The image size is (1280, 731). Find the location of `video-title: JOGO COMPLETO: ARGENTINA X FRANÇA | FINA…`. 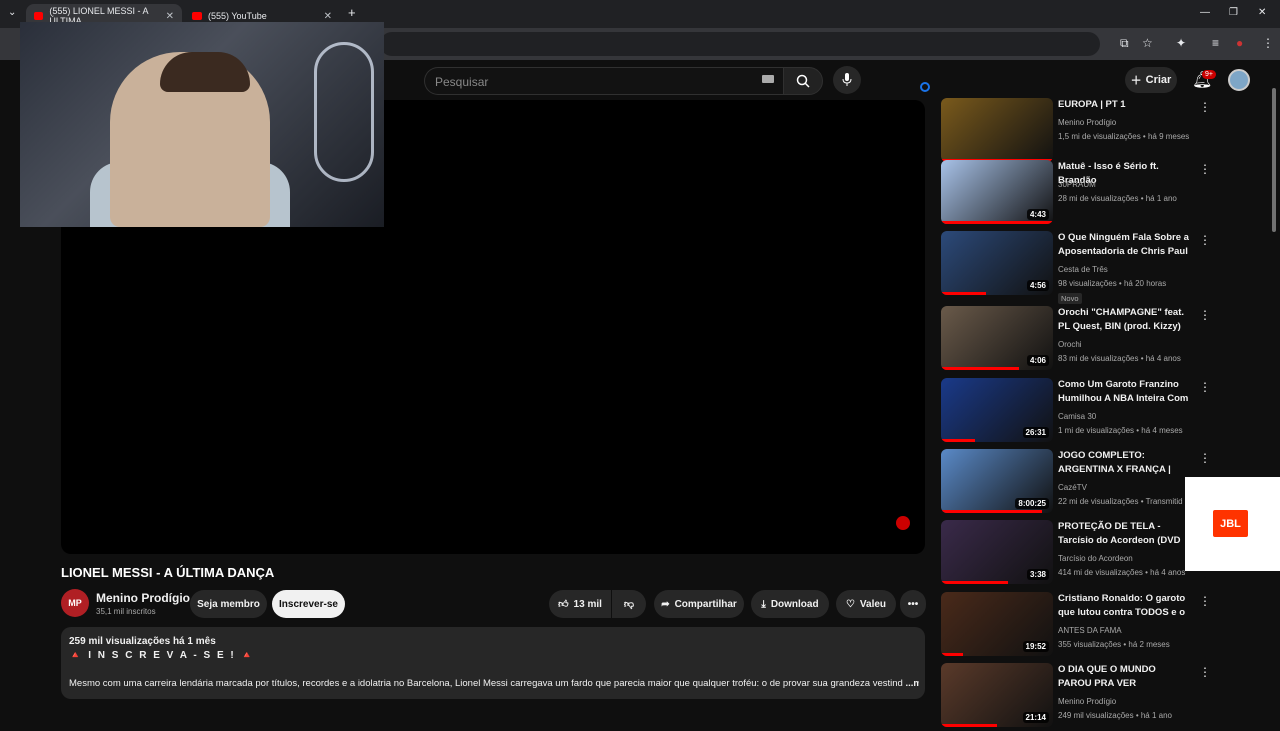

video-title: JOGO COMPLETO: ARGENTINA X FRANÇA | FINA… is located at coordinates (1125, 463).